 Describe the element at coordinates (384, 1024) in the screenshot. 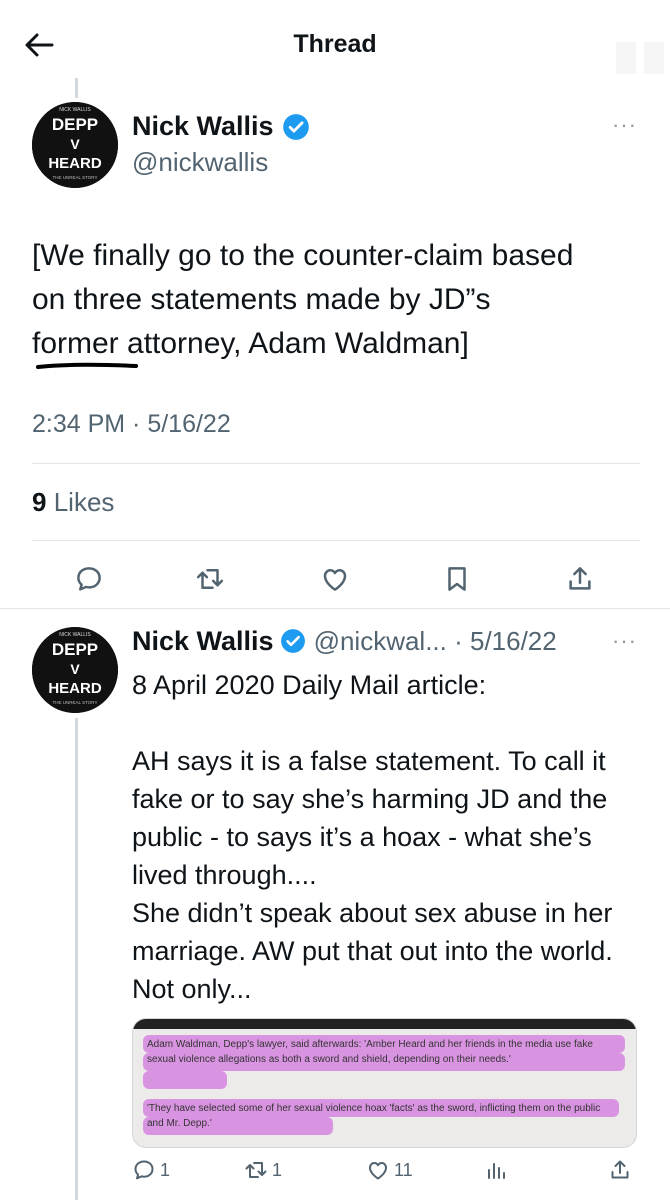

I see `media-top-edge` at that location.